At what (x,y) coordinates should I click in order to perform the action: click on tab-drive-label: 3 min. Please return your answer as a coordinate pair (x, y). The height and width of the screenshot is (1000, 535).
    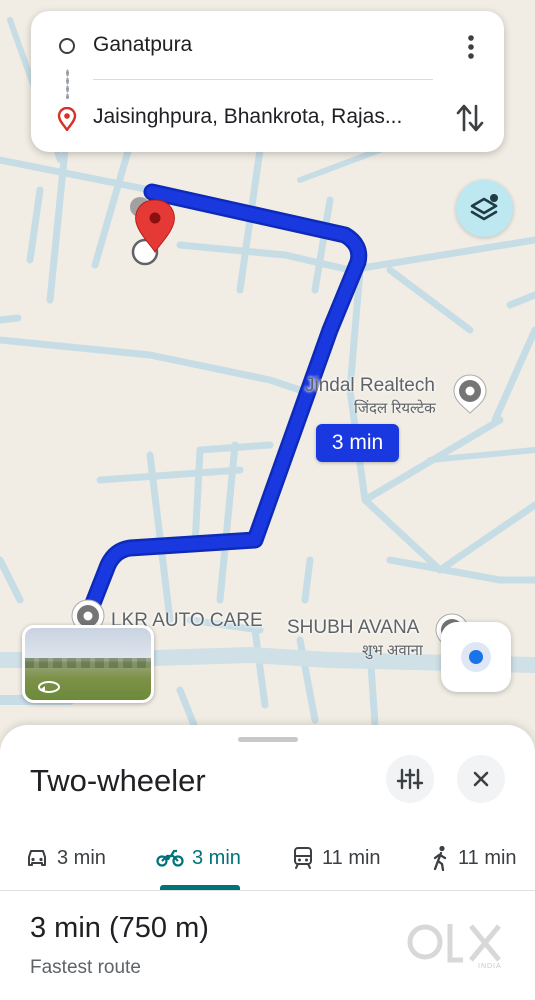
    Looking at the image, I should click on (81, 857).